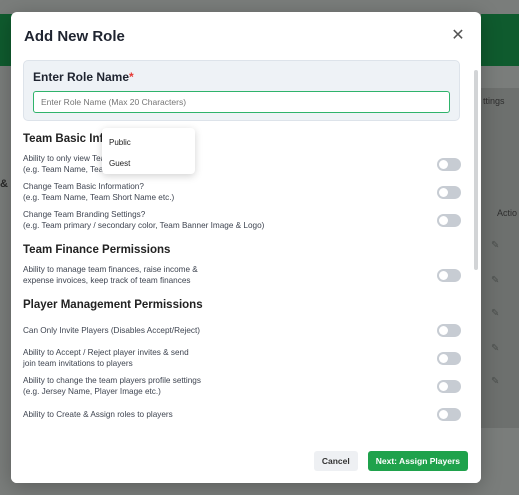  I want to click on section-title-team-basic: Team Basic Info Permissions, so click(102, 139).